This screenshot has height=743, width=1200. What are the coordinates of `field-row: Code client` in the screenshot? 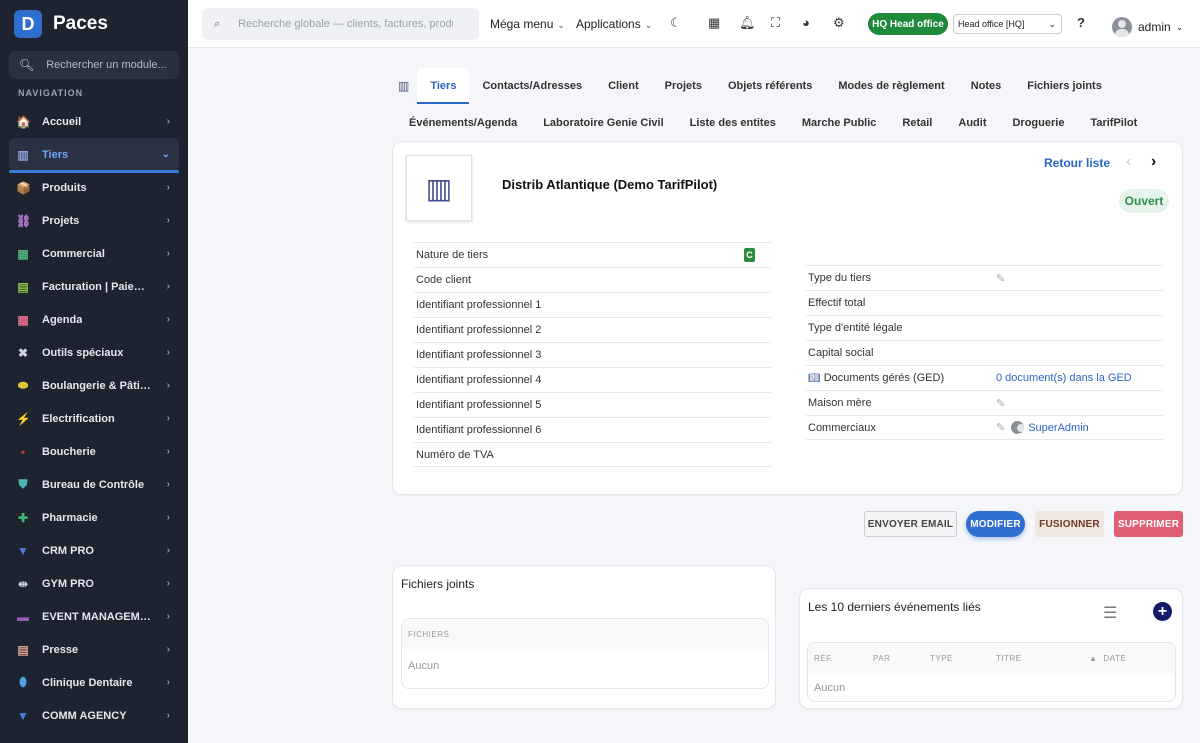 It's located at (592, 279).